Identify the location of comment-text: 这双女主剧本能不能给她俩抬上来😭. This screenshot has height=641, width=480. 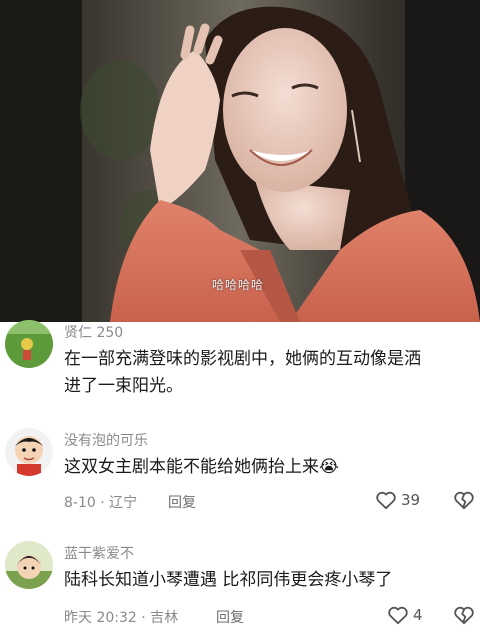
(266, 467).